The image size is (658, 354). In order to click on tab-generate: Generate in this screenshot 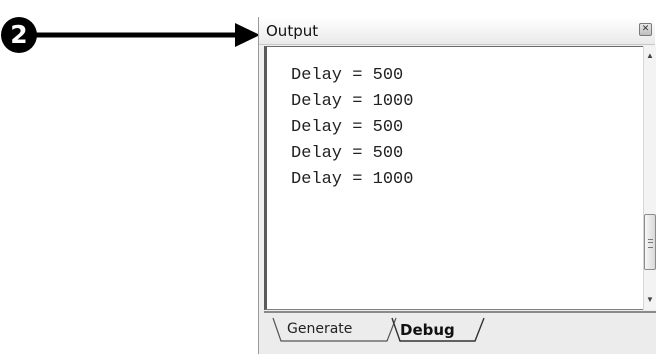, I will do `click(328, 329)`.